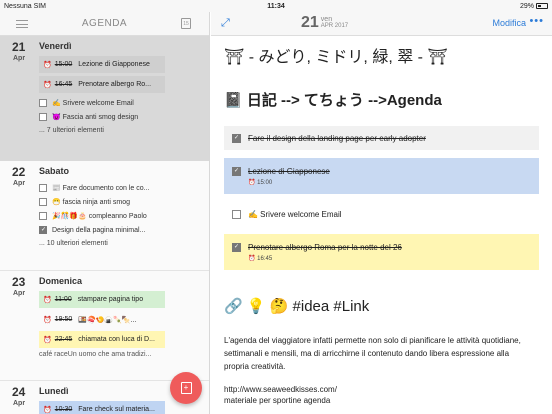 The height and width of the screenshot is (414, 552). I want to click on reminder-time: ⏰ 16:45, so click(260, 258).